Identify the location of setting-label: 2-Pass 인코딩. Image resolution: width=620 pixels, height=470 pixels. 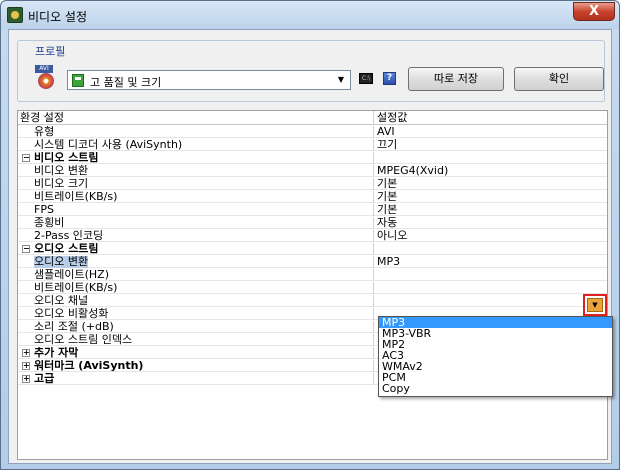
(69, 236).